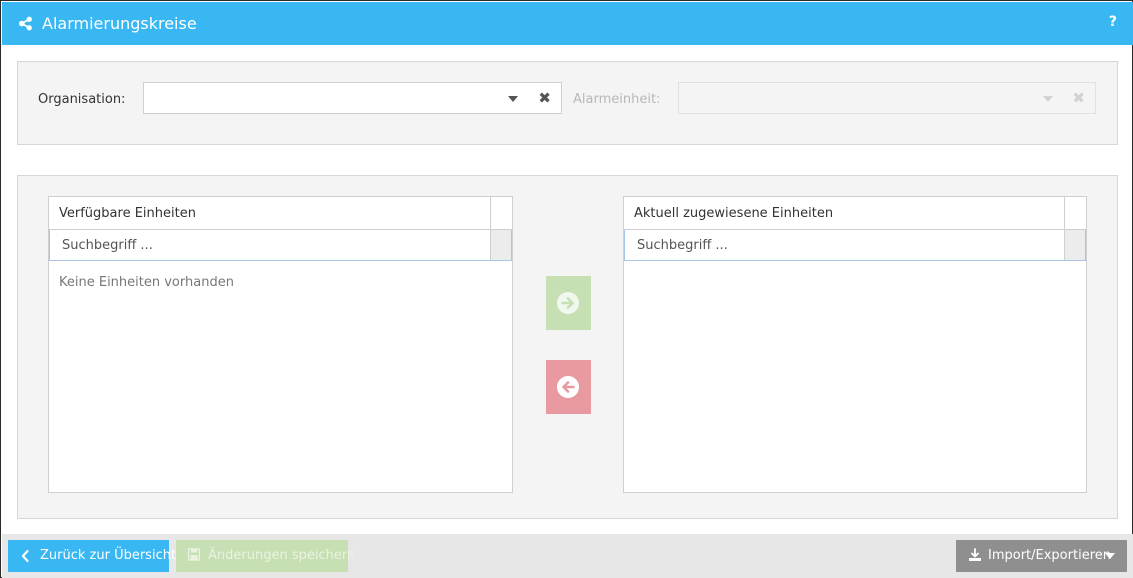  I want to click on question-icon: ?, so click(1113, 22).